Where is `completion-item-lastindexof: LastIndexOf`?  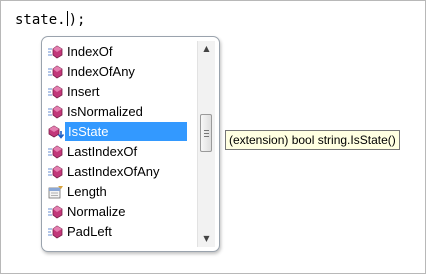
completion-item-lastindexof: LastIndexOf is located at coordinates (120, 152).